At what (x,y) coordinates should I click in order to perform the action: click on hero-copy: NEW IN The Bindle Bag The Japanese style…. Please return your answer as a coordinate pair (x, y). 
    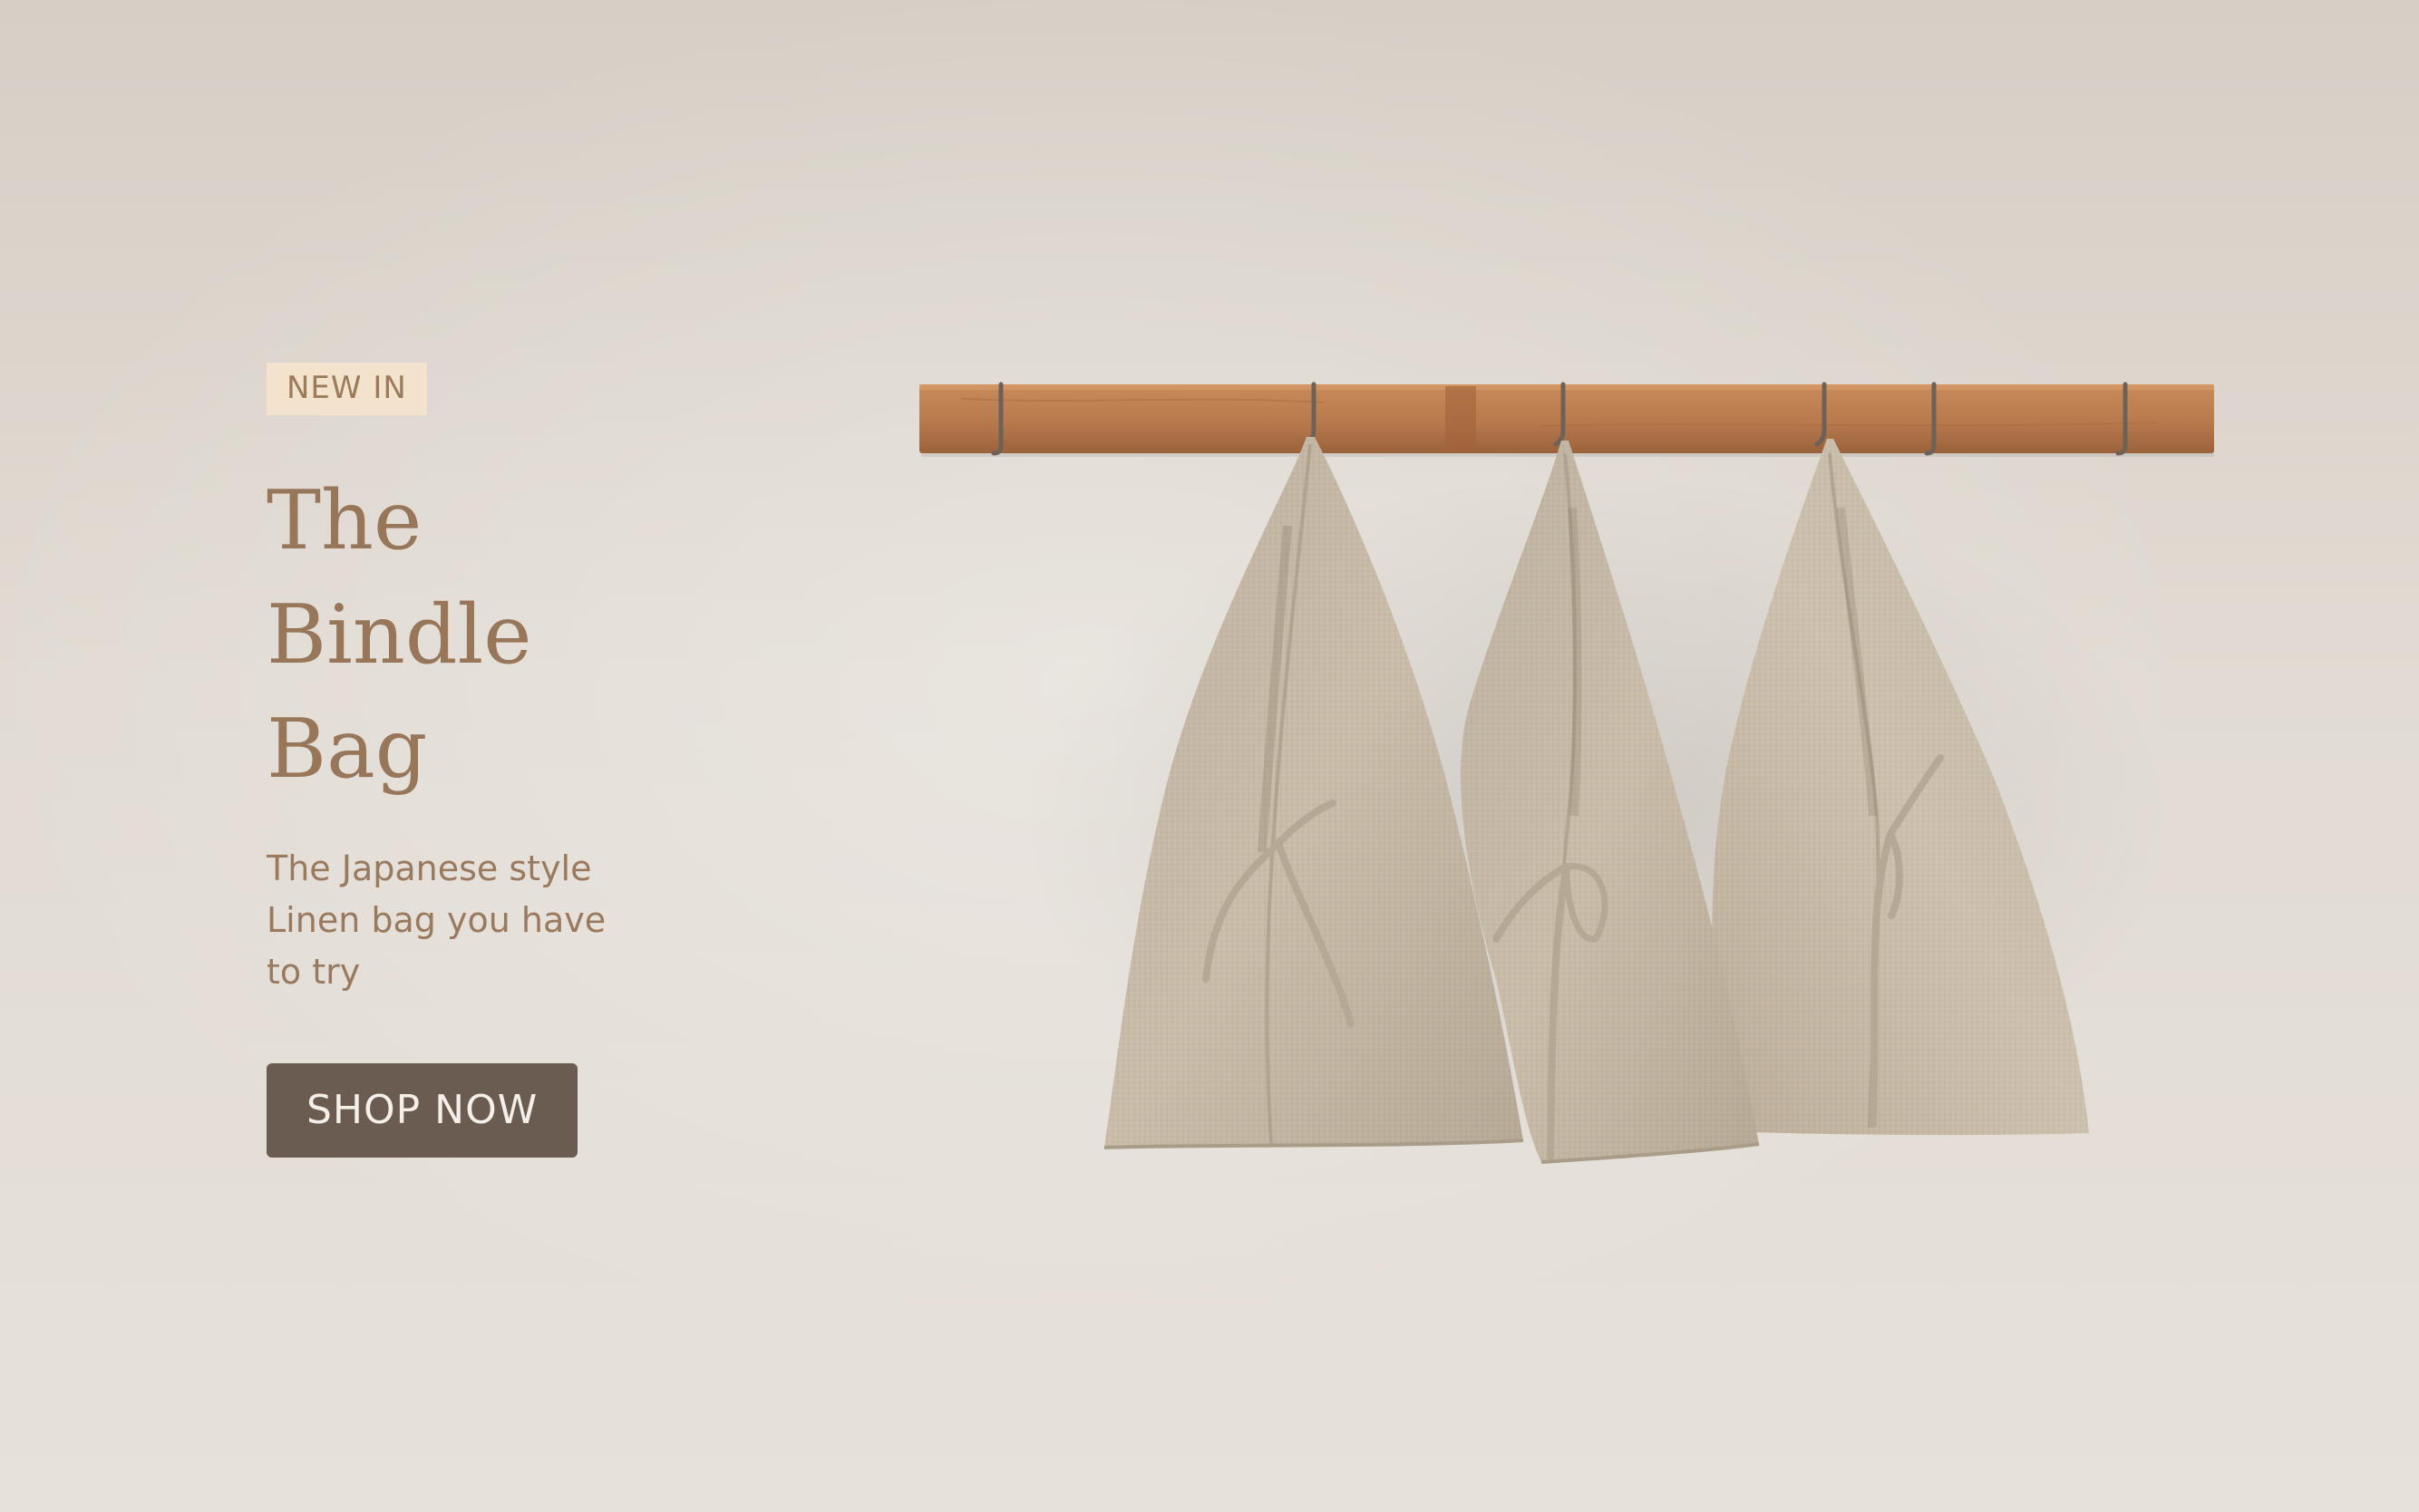
    Looking at the image, I should click on (503, 761).